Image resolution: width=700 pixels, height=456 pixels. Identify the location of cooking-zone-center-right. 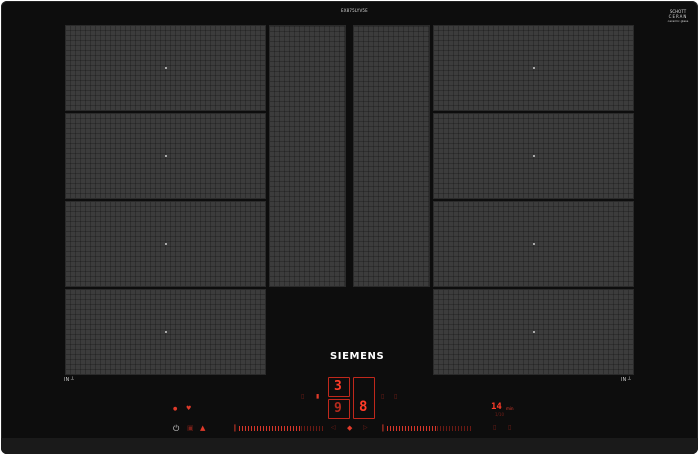
(391, 156).